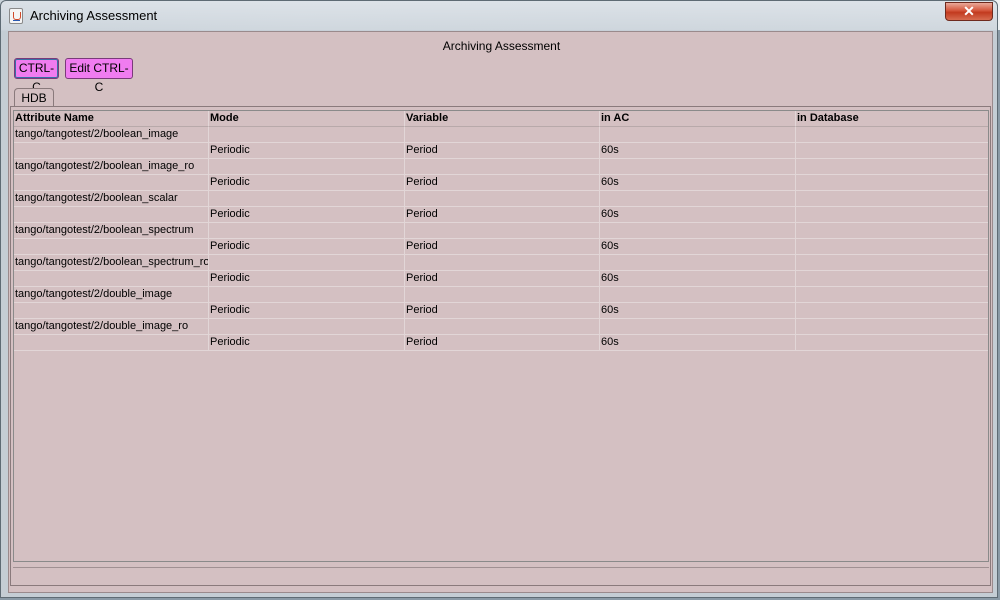 This screenshot has width=1000, height=600. What do you see at coordinates (111, 167) in the screenshot?
I see `table-cell: tango/tangotest/2/boolean_image_ro` at bounding box center [111, 167].